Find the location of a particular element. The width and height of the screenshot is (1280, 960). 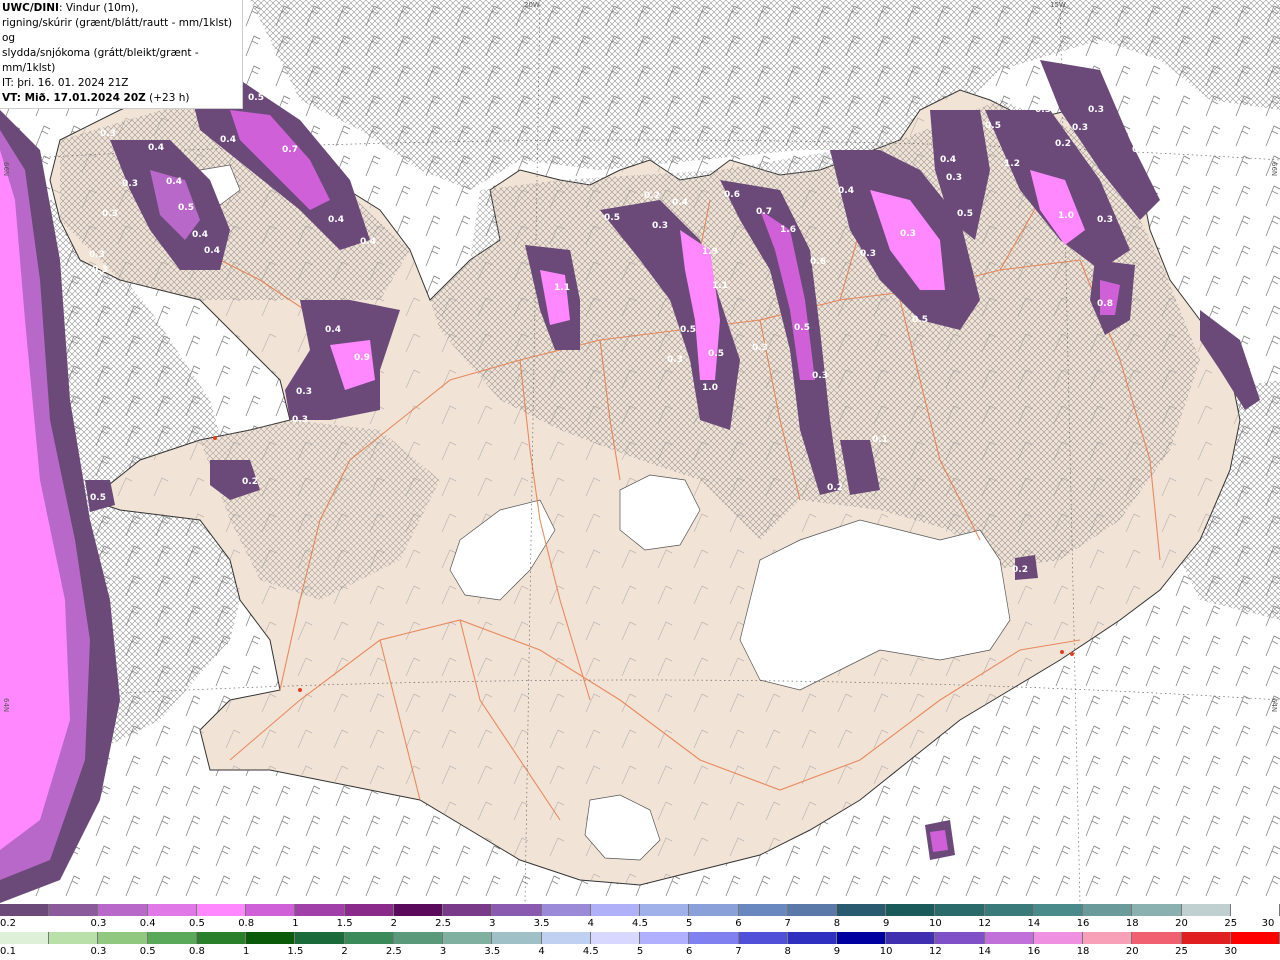

precip-value-label: 1.1 is located at coordinates (720, 286).